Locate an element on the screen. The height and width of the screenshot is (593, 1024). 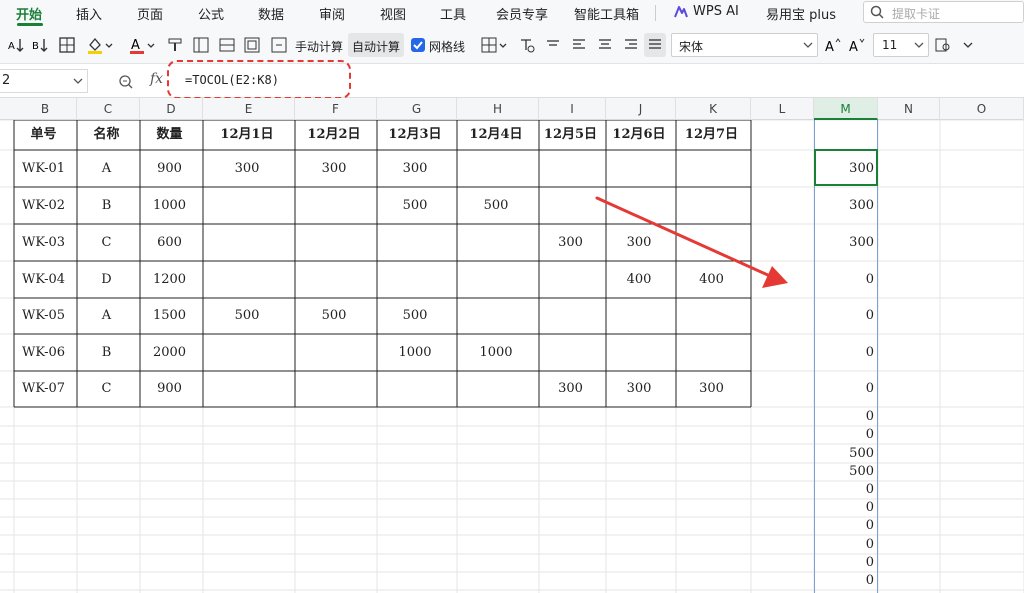
menu-data: 数据 is located at coordinates (271, 13).